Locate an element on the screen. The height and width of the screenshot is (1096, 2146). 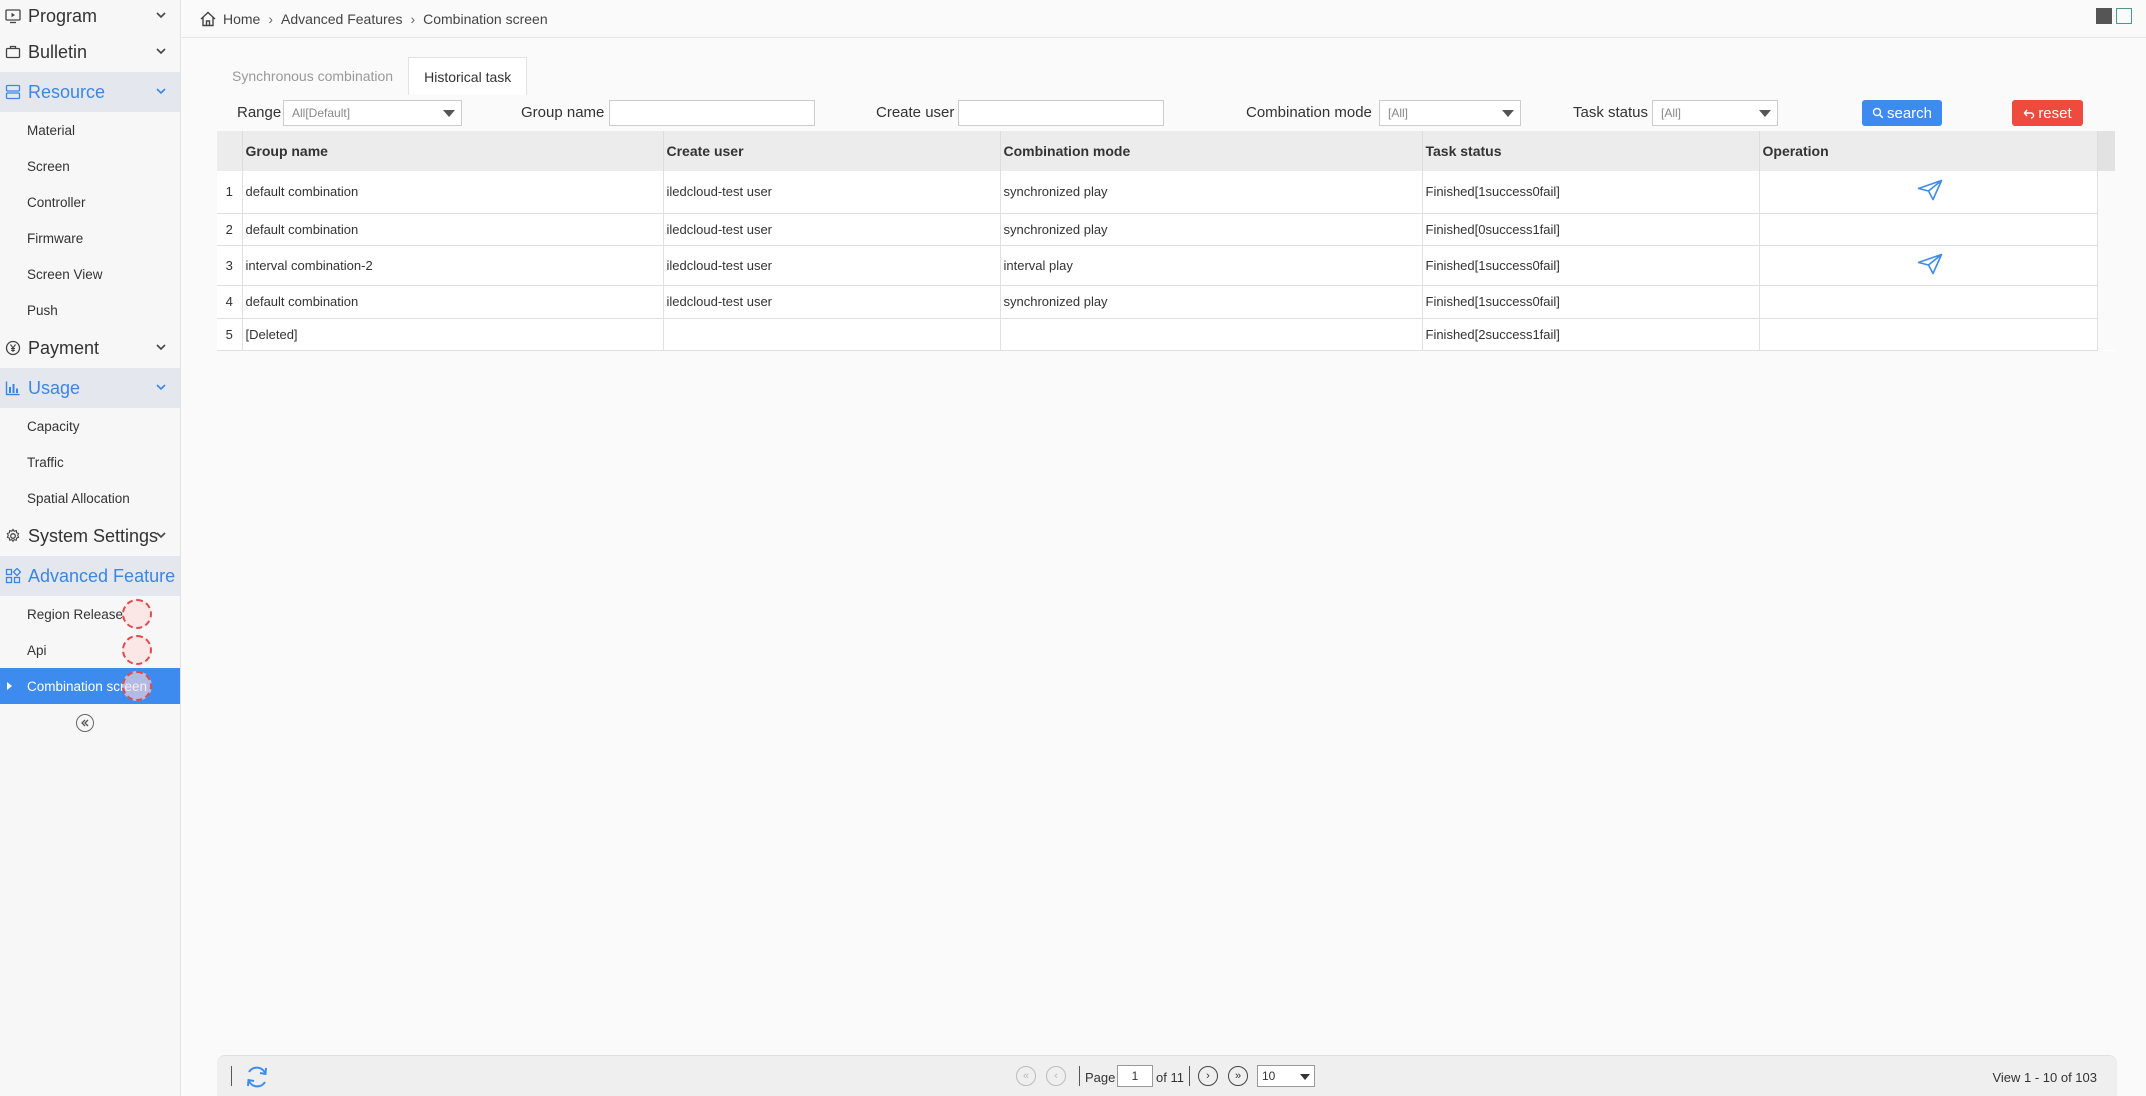
undo-icon is located at coordinates (2029, 114).